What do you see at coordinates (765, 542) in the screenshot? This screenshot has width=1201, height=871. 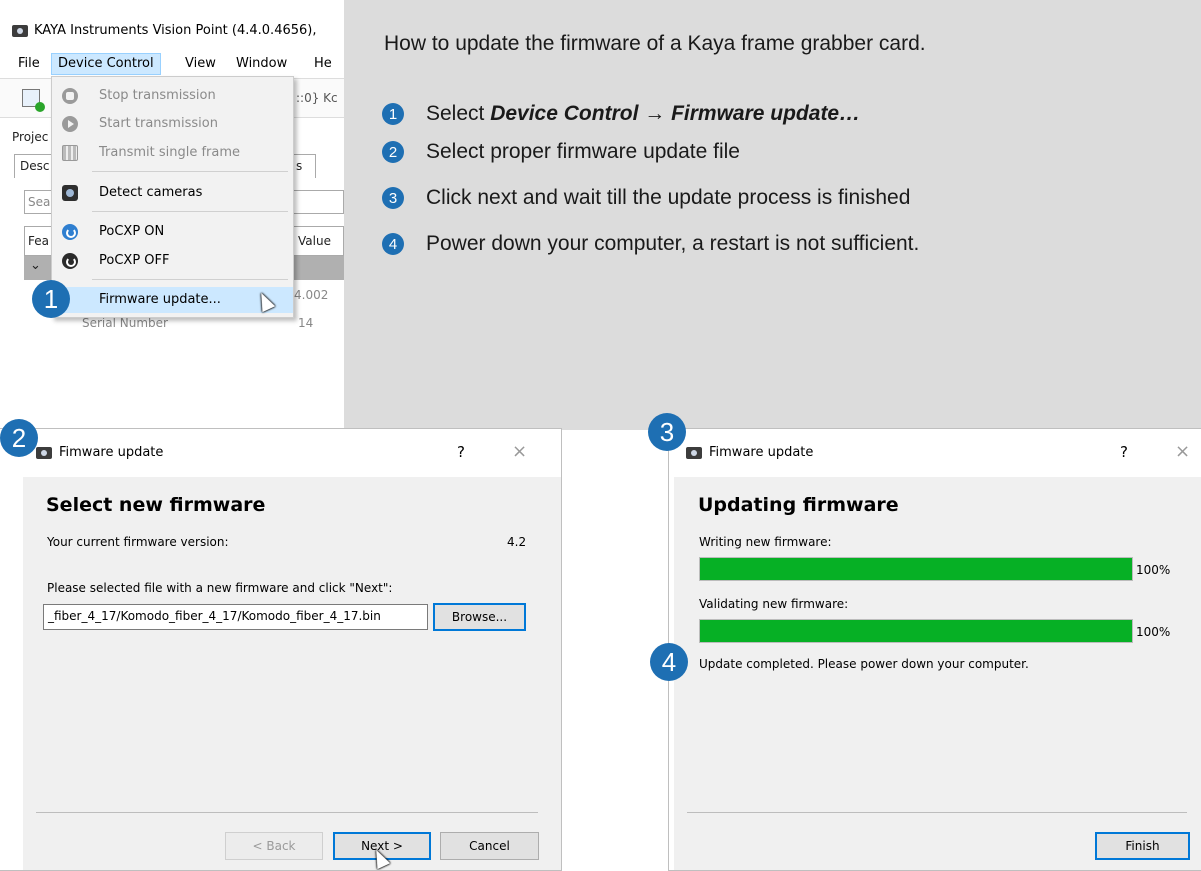 I see `writing-label: Writing new firmware:` at bounding box center [765, 542].